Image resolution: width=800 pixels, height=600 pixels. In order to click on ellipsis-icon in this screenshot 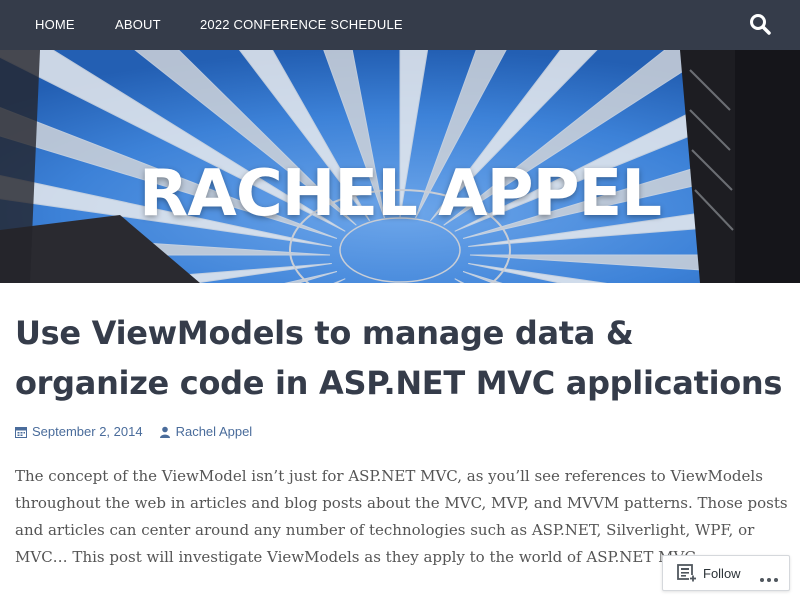, I will do `click(769, 576)`.